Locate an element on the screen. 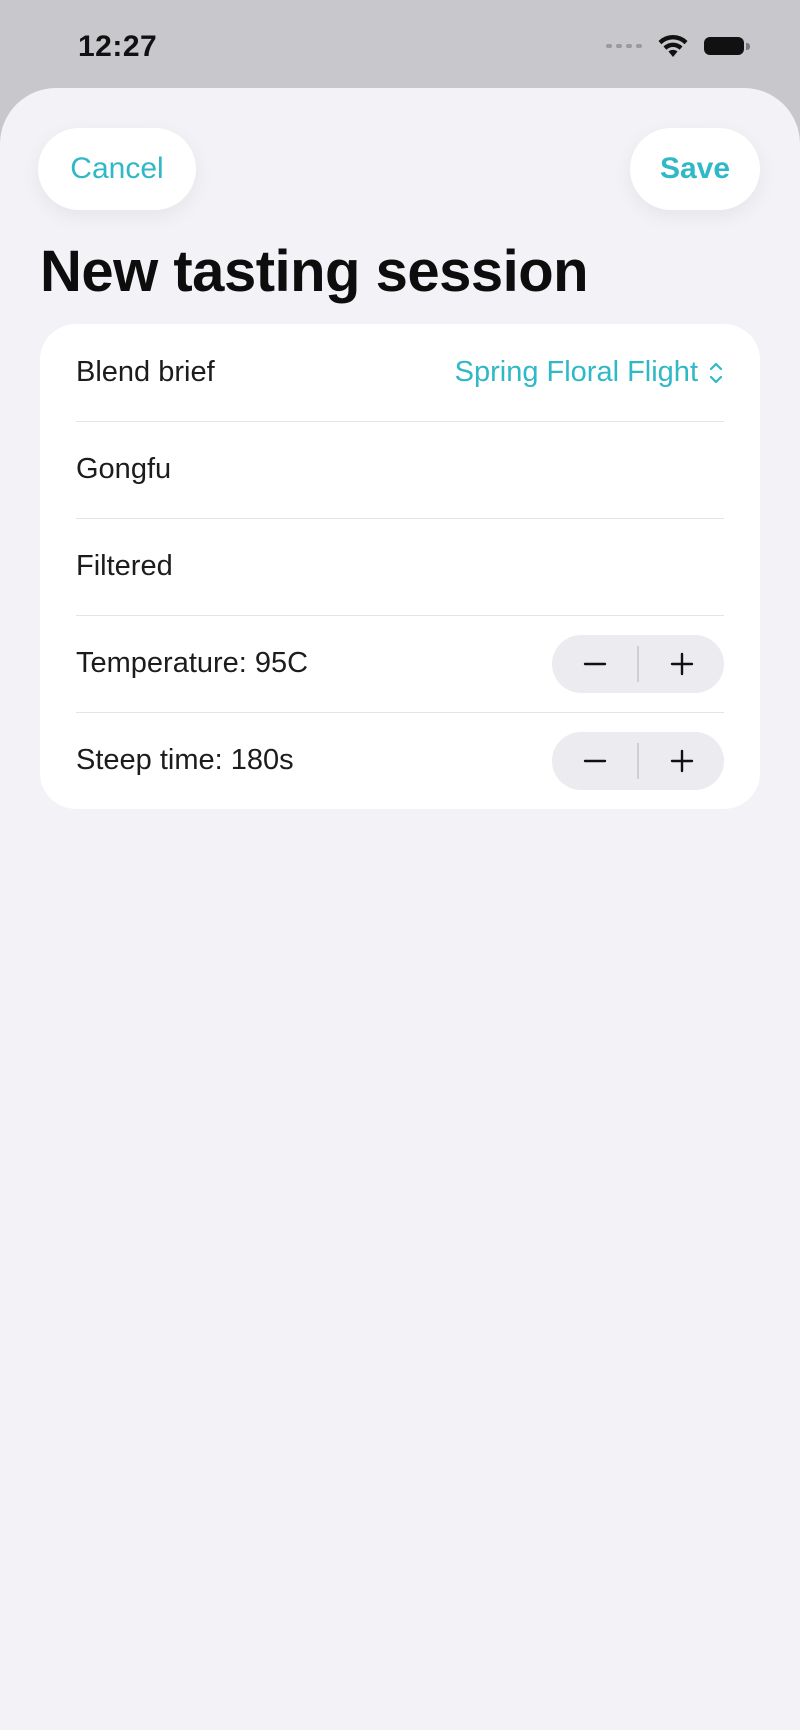 This screenshot has width=800, height=1730. page-title: New tasting session is located at coordinates (314, 271).